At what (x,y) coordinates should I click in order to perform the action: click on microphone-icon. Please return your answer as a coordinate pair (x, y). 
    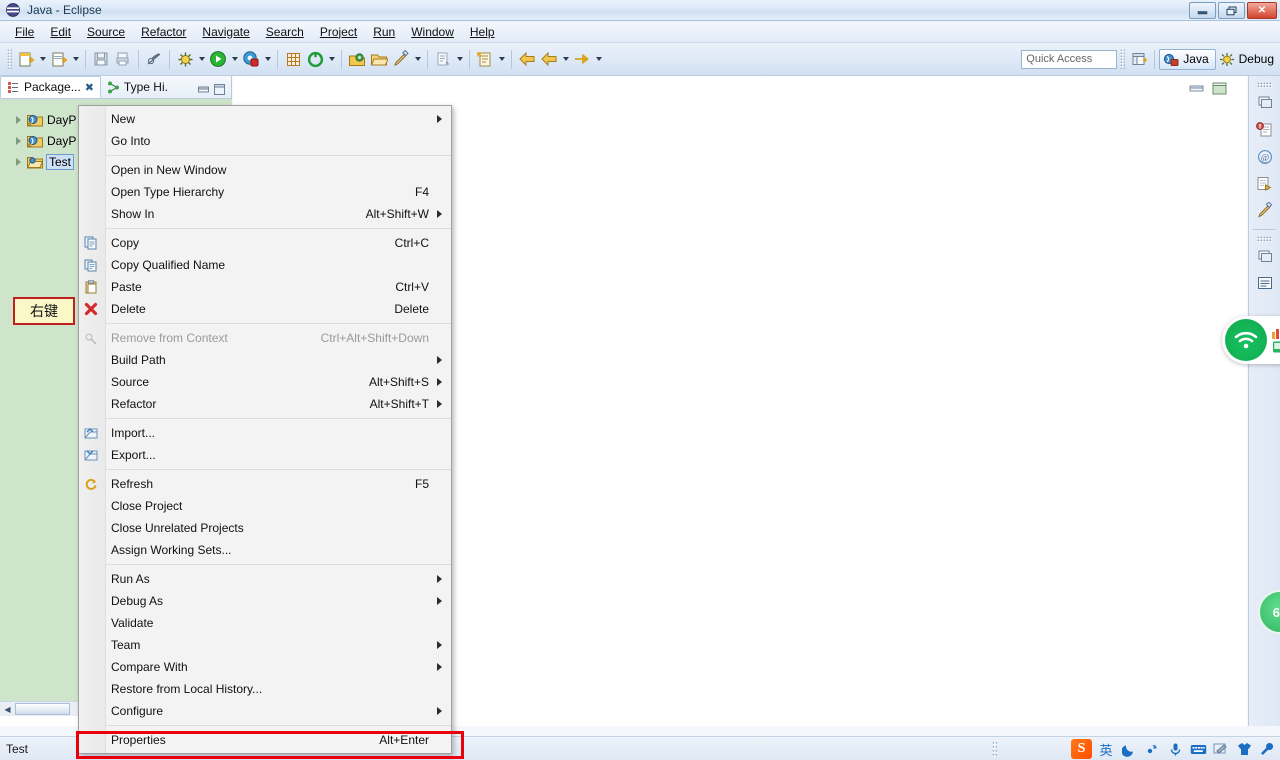
    Looking at the image, I should click on (1175, 749).